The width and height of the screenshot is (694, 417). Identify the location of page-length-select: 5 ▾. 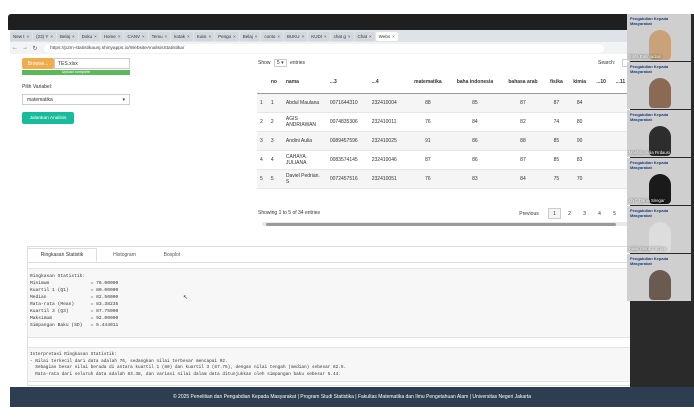
(280, 63).